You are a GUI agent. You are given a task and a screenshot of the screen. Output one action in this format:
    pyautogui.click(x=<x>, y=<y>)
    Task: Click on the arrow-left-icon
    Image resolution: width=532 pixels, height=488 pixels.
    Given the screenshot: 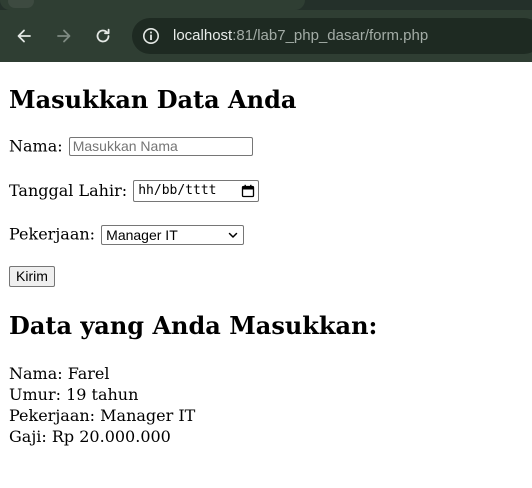 What is the action you would take?
    pyautogui.click(x=24, y=36)
    